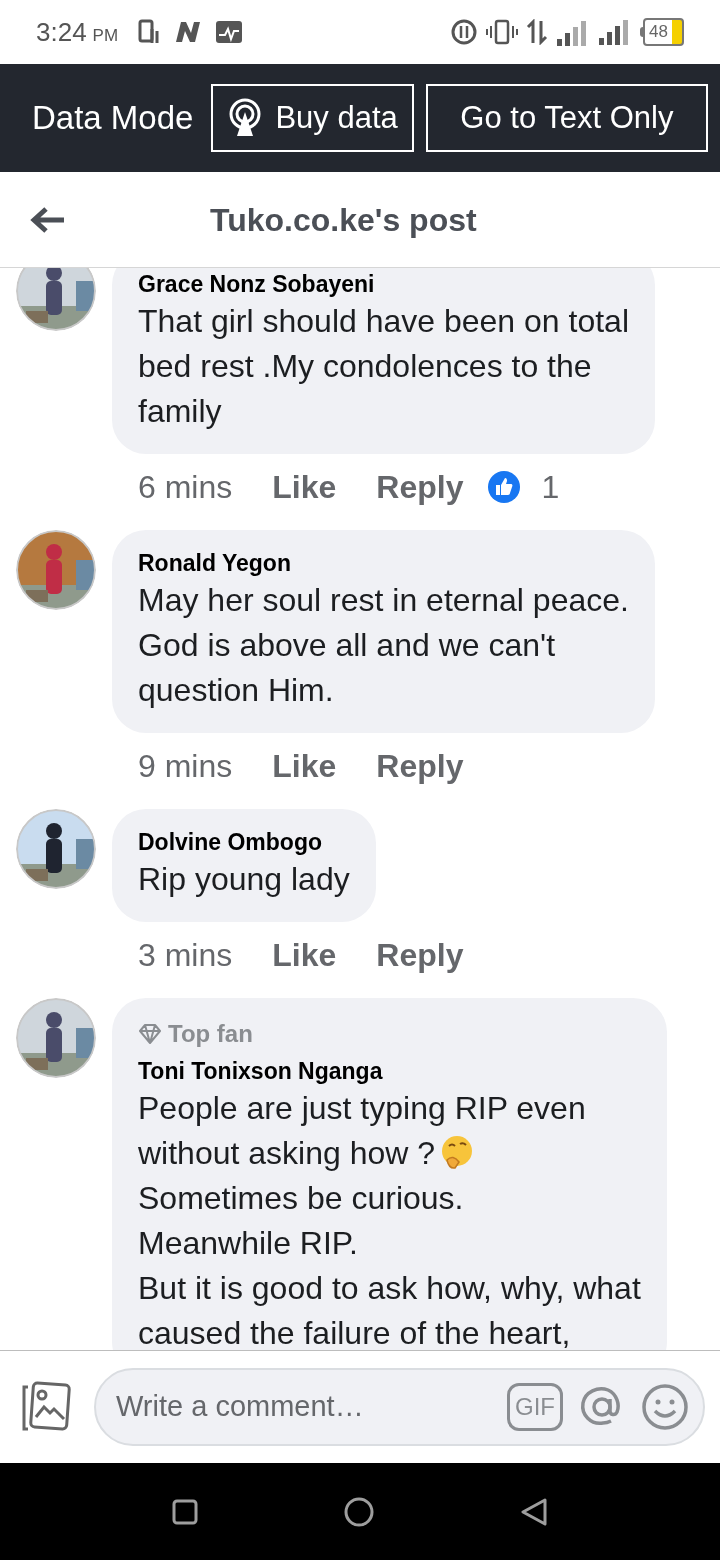 The height and width of the screenshot is (1560, 720). Describe the element at coordinates (343, 220) in the screenshot. I see `page-title: Tuko.co.ke's post` at that location.